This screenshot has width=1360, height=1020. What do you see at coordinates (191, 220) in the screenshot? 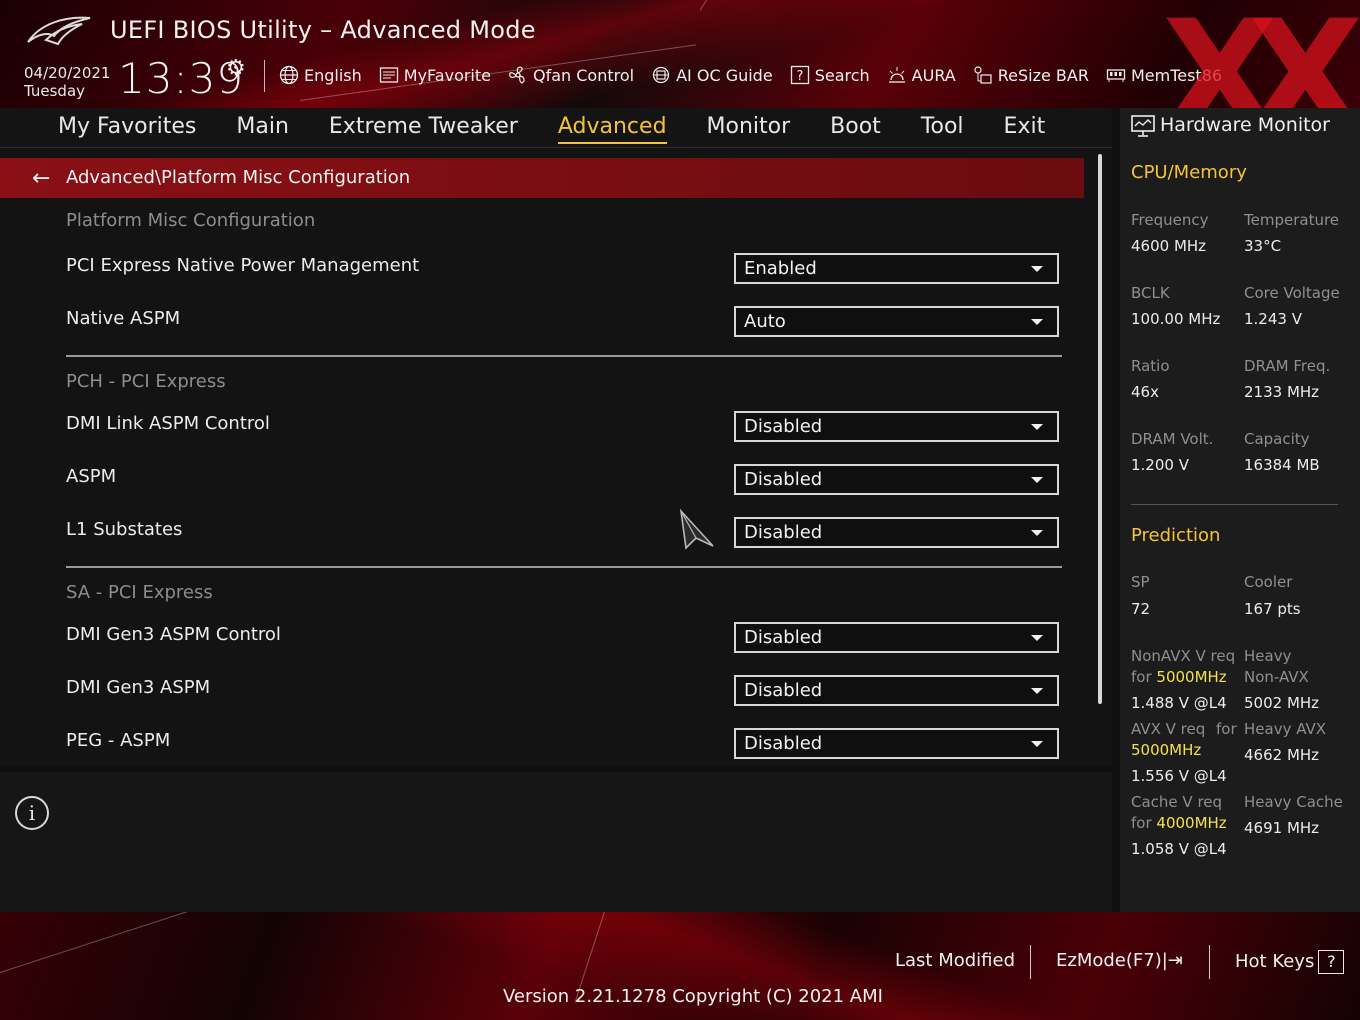
I see `section-title-platform-misc: Platform Misc Configuration` at bounding box center [191, 220].